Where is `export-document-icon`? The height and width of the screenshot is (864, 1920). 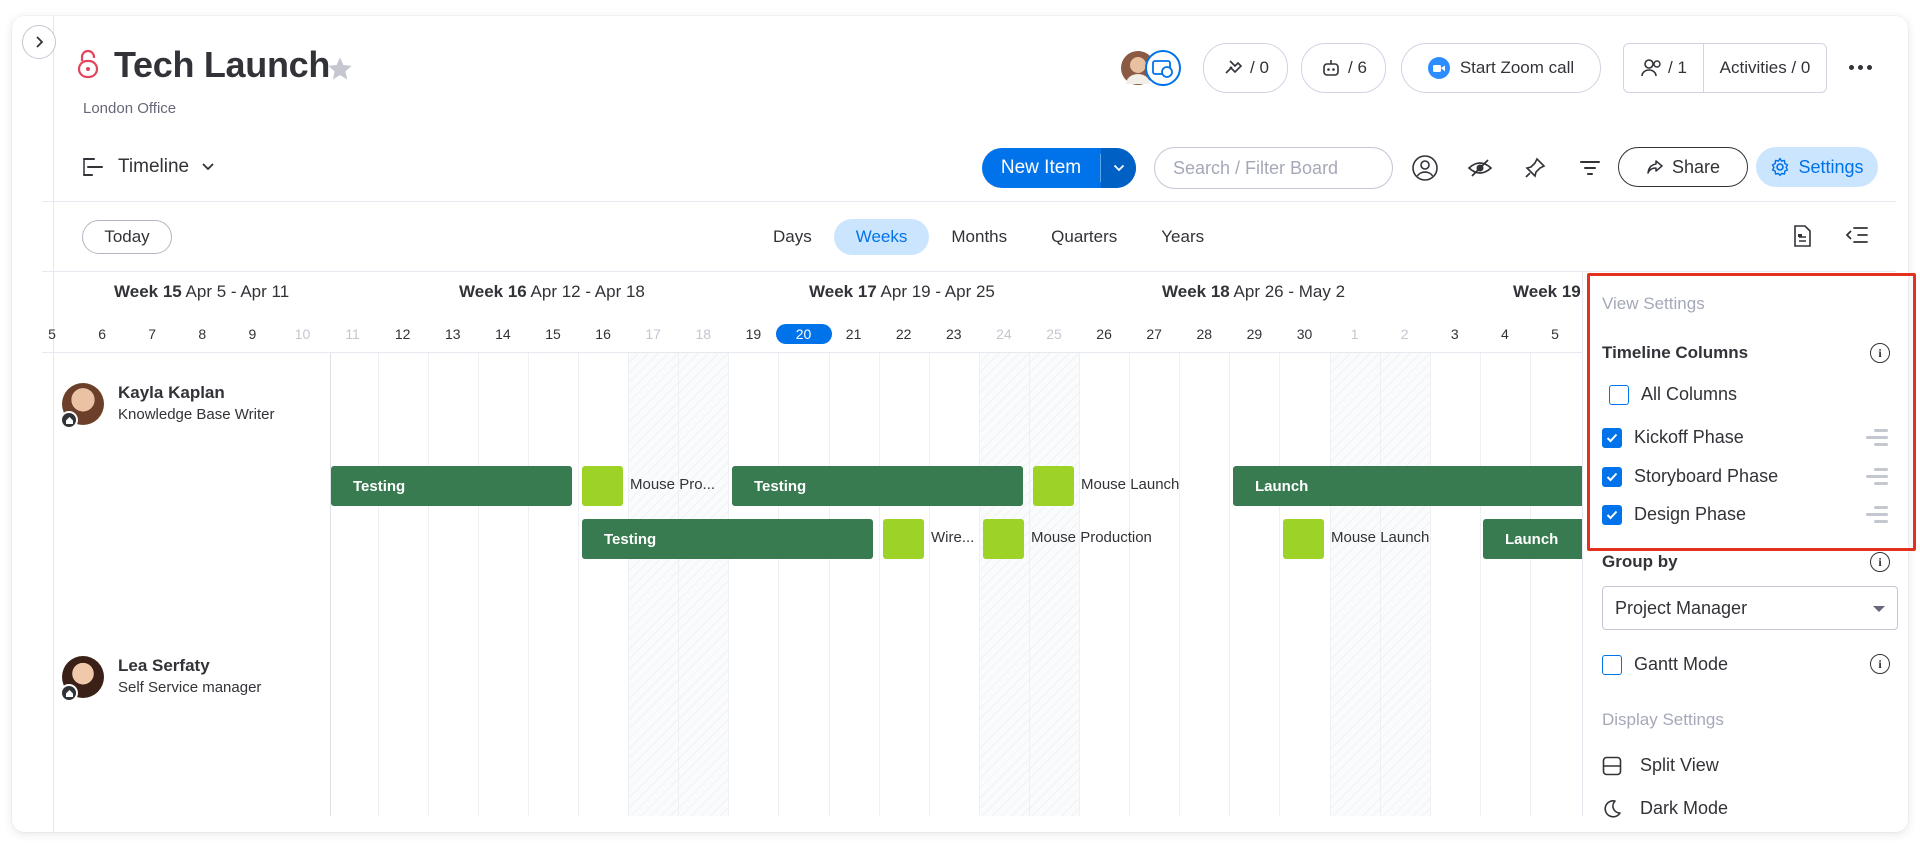 export-document-icon is located at coordinates (1802, 236).